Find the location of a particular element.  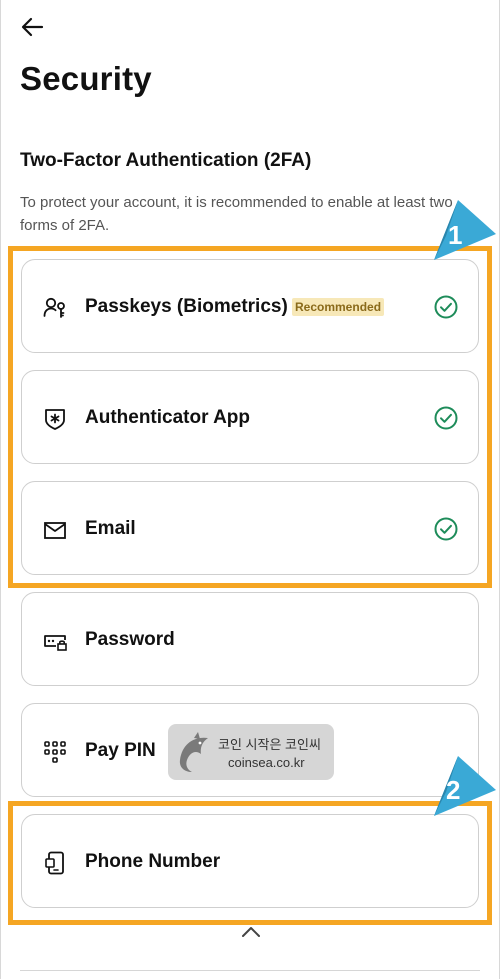

watermark-line-2: coinsea.co.kr is located at coordinates (266, 762).